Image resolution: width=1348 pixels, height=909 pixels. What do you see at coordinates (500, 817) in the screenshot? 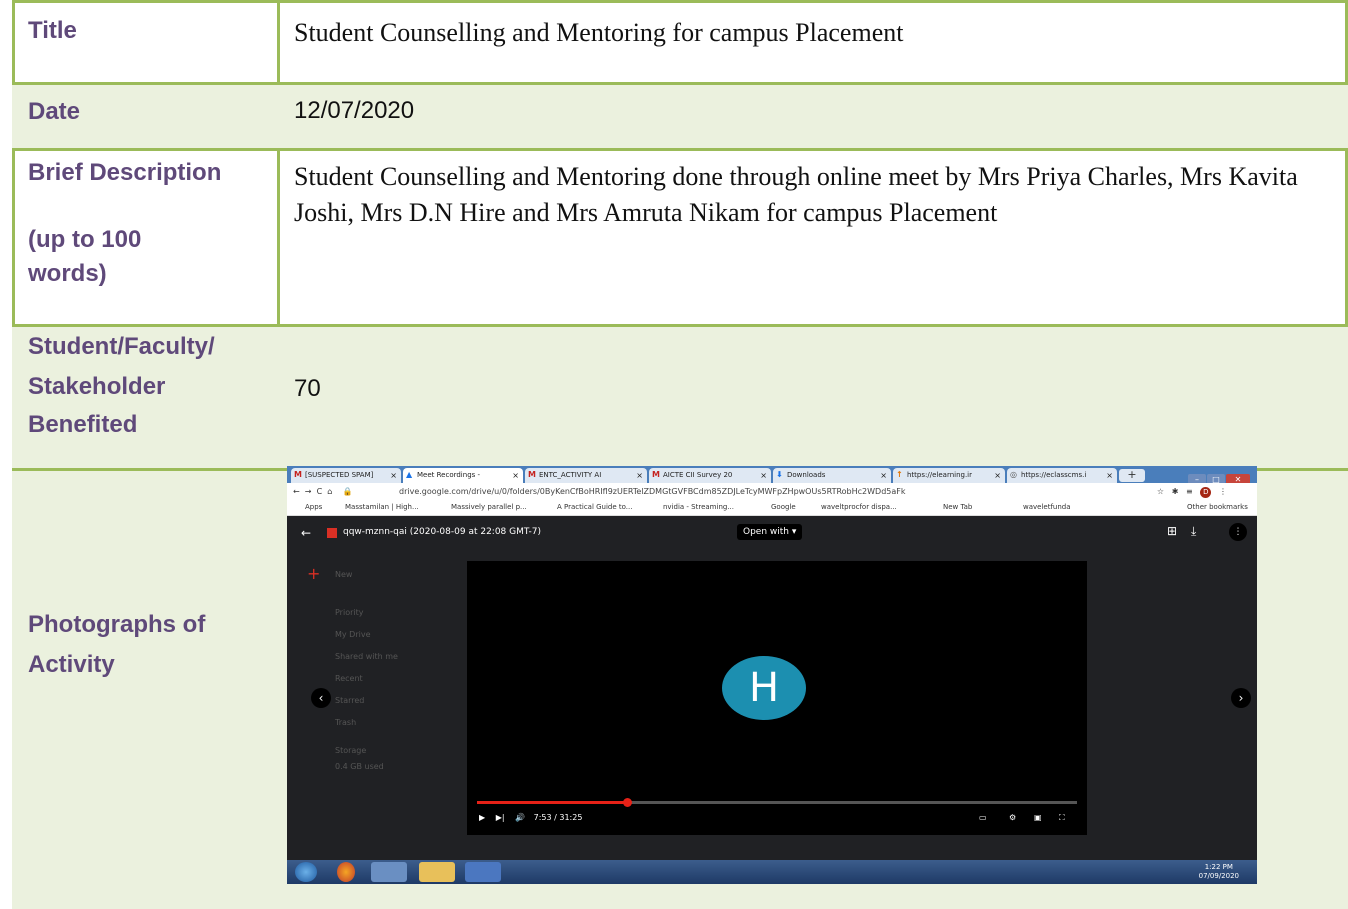
I see `next-icon: ▶|` at bounding box center [500, 817].